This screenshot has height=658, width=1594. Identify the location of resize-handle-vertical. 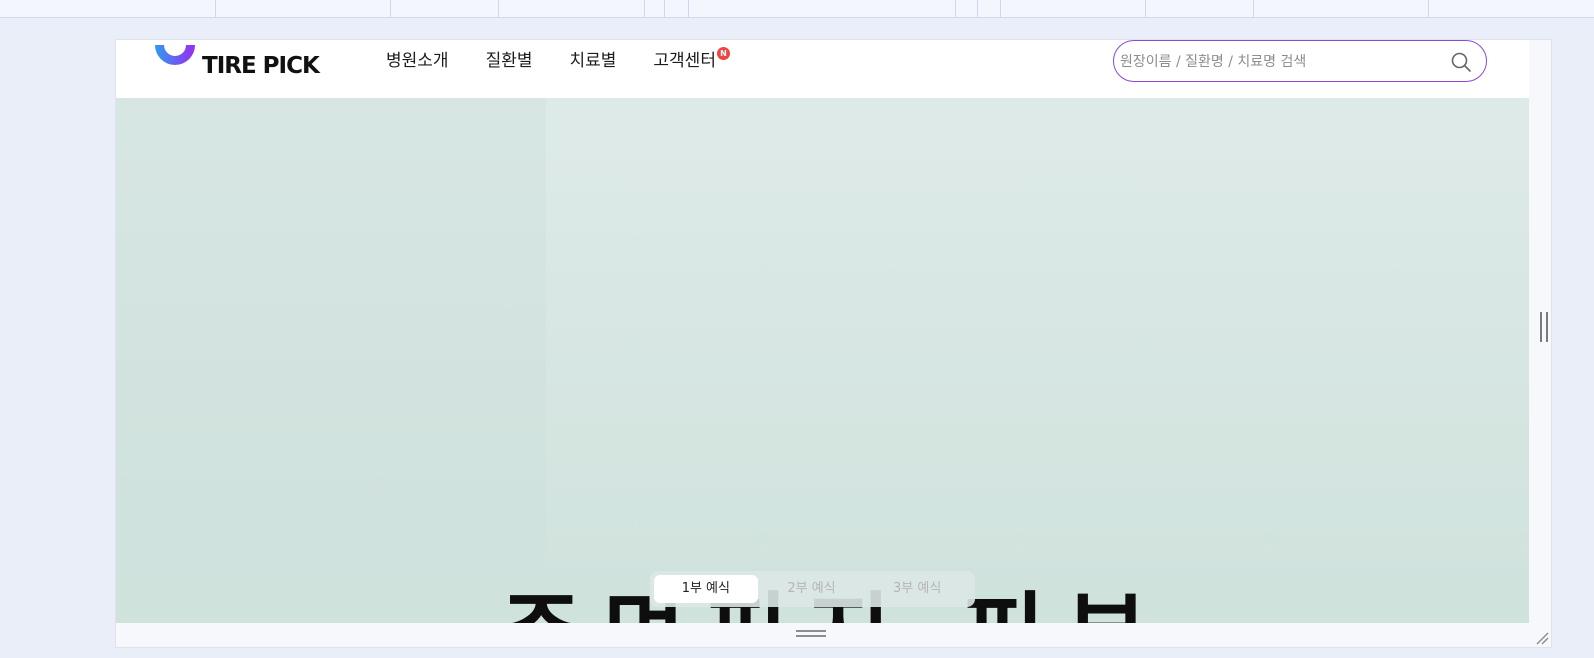
(1544, 327).